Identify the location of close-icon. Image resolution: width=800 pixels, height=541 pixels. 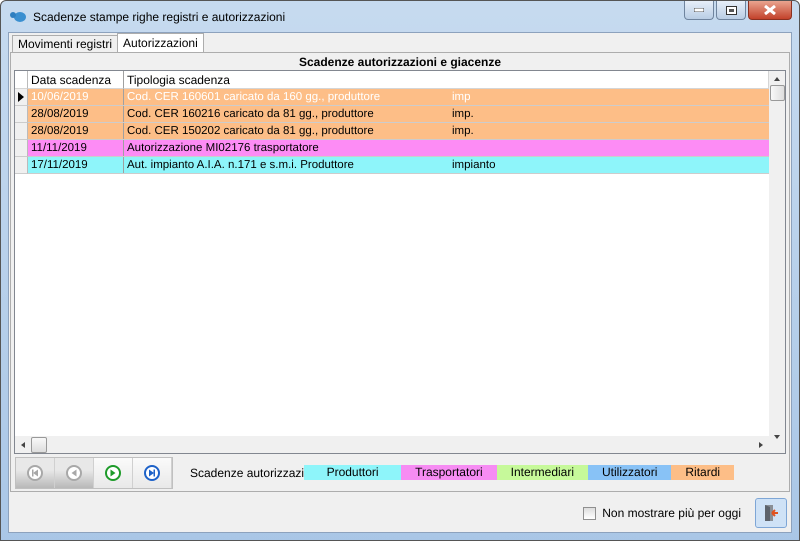
(770, 10).